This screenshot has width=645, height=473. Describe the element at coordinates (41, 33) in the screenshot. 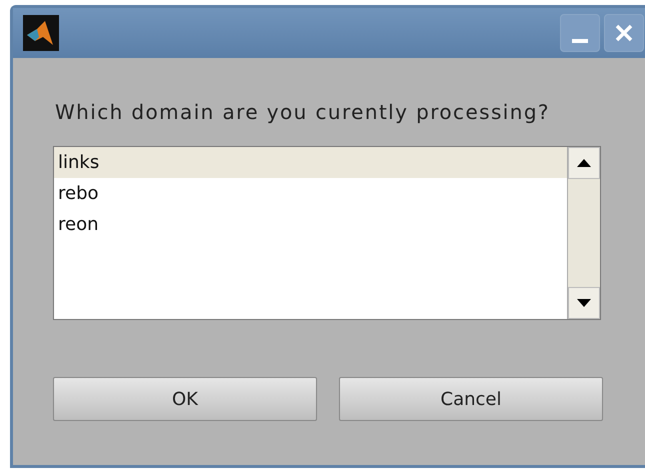

I see `app-logo-icon` at that location.